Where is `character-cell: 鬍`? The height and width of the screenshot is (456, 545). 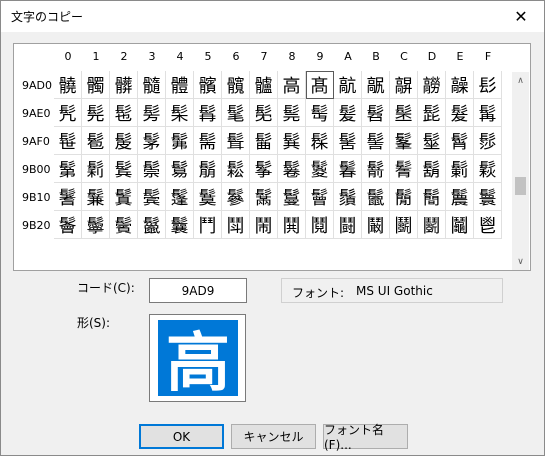
character-cell: 鬍 is located at coordinates (432, 169).